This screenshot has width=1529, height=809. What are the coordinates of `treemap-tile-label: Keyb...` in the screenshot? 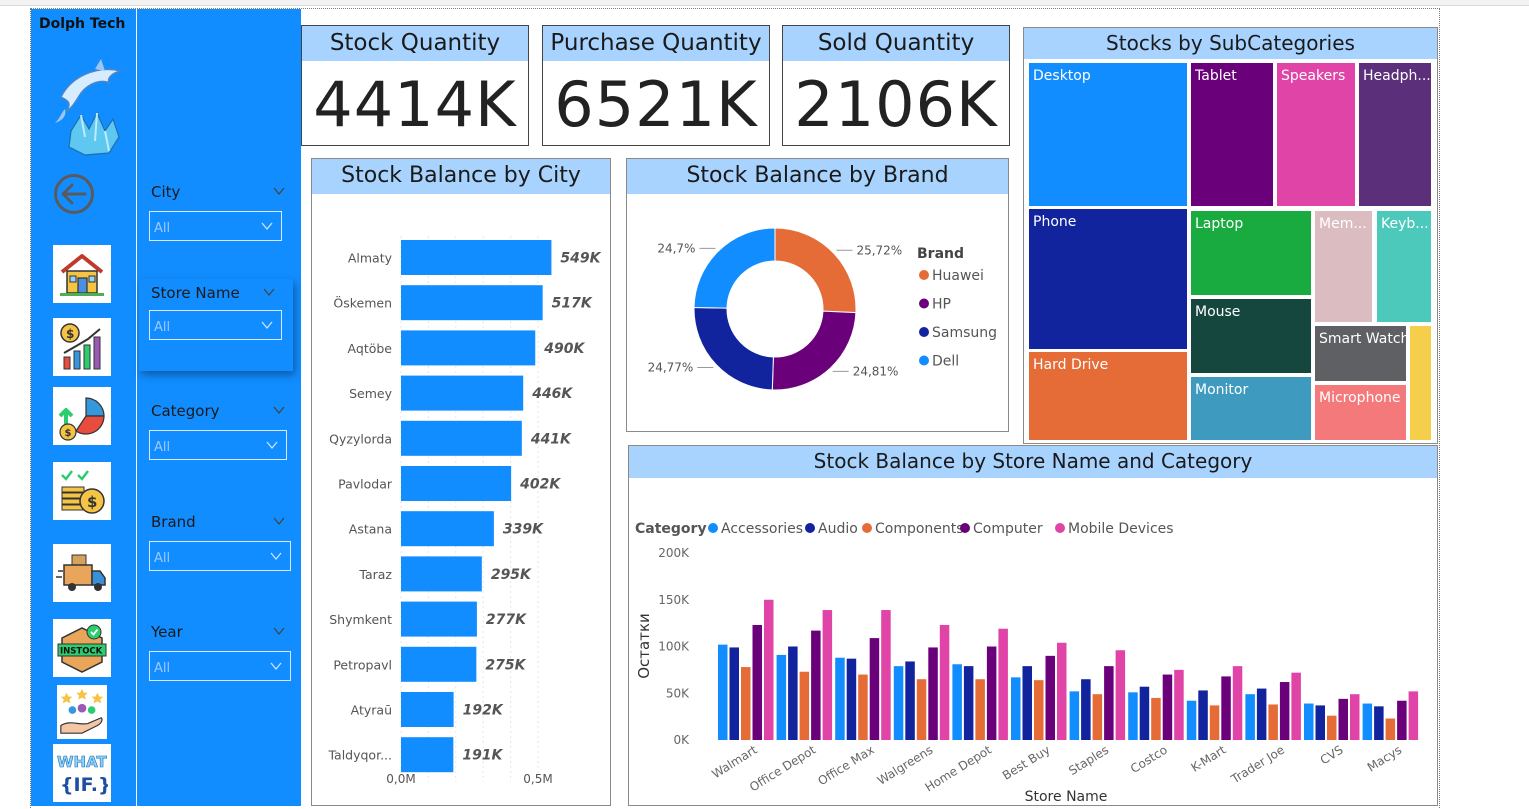 It's located at (1405, 224).